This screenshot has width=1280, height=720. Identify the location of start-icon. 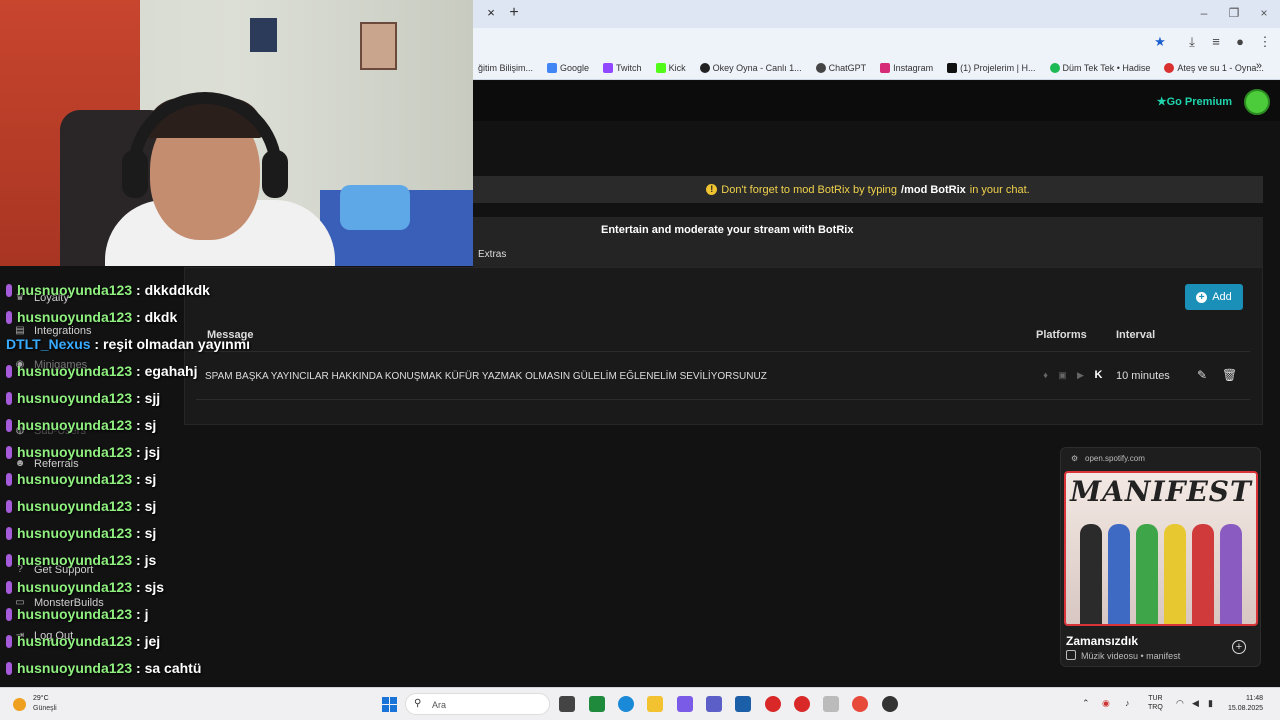
(389, 704).